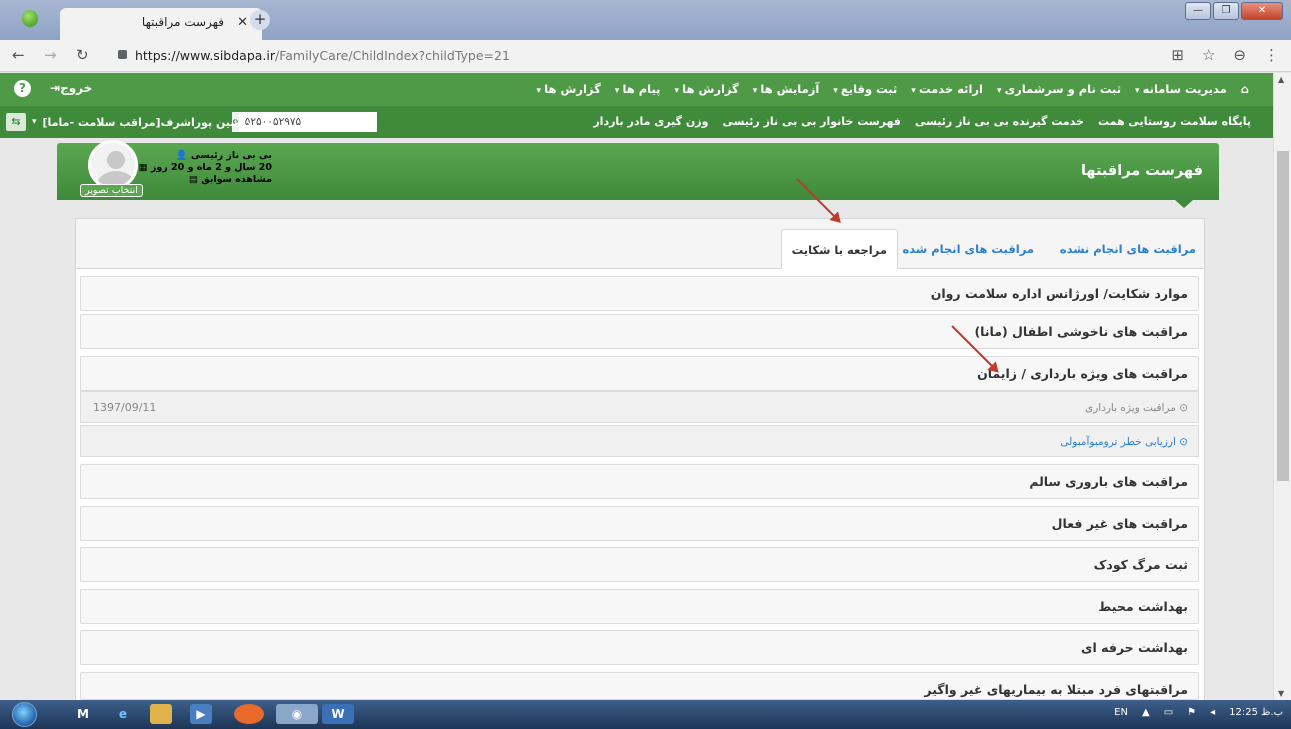 Image resolution: width=1291 pixels, height=729 pixels. Describe the element at coordinates (16, 122) in the screenshot. I see `switch-icon: ⇆` at that location.